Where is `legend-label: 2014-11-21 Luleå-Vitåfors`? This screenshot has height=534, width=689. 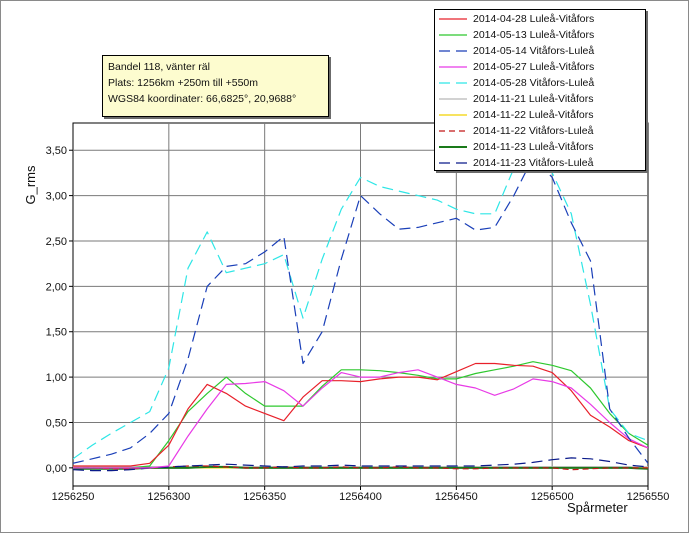 legend-label: 2014-11-21 Luleå-Vitåfors is located at coordinates (533, 99).